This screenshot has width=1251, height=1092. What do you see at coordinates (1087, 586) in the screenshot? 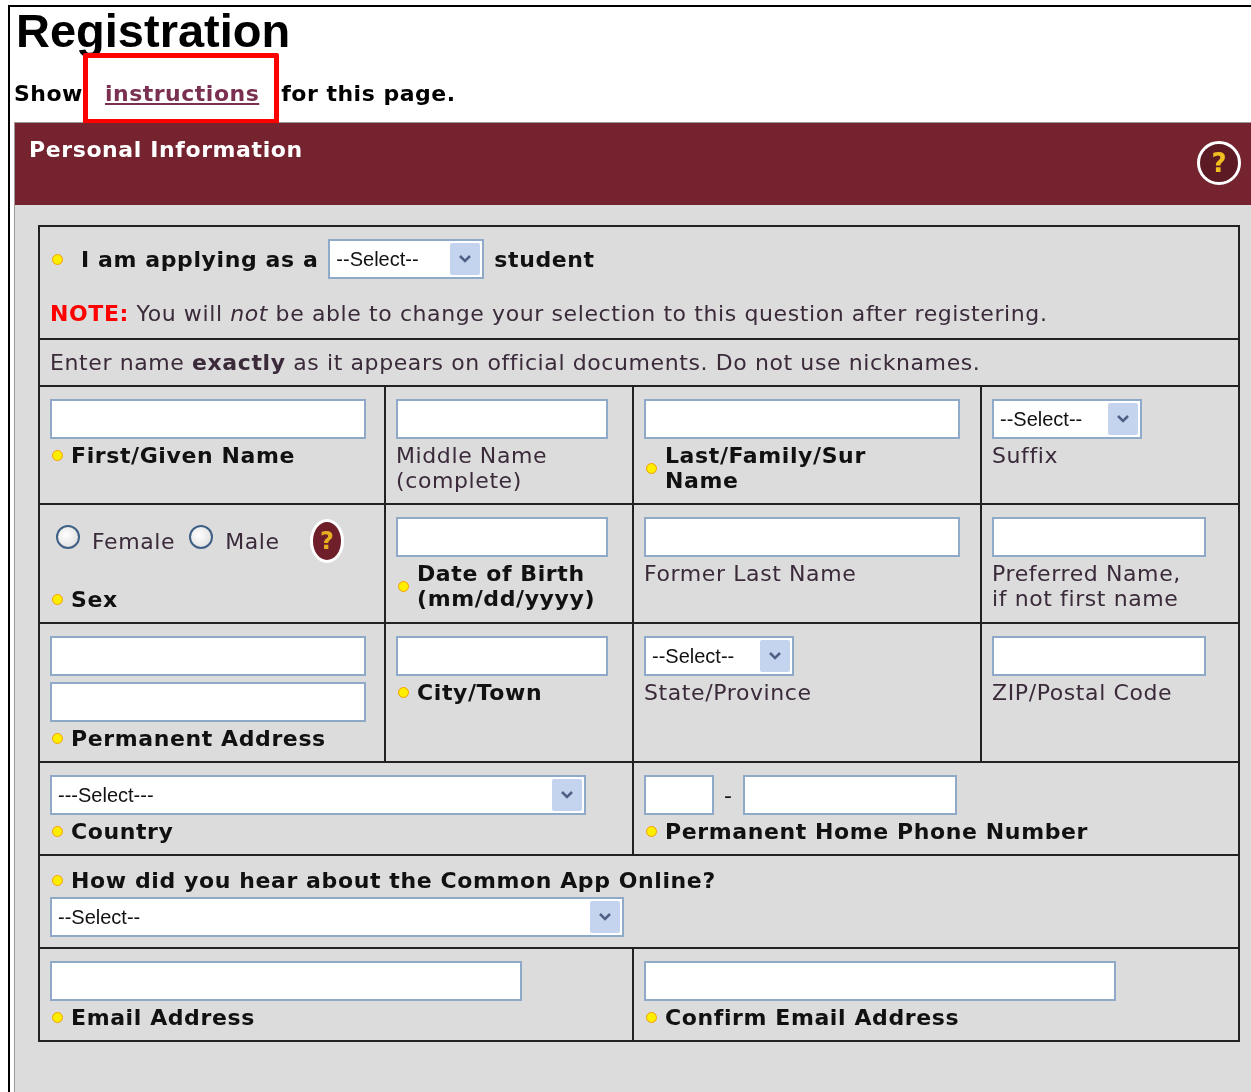
I see `field-label: Preferred Name, if not first name` at bounding box center [1087, 586].